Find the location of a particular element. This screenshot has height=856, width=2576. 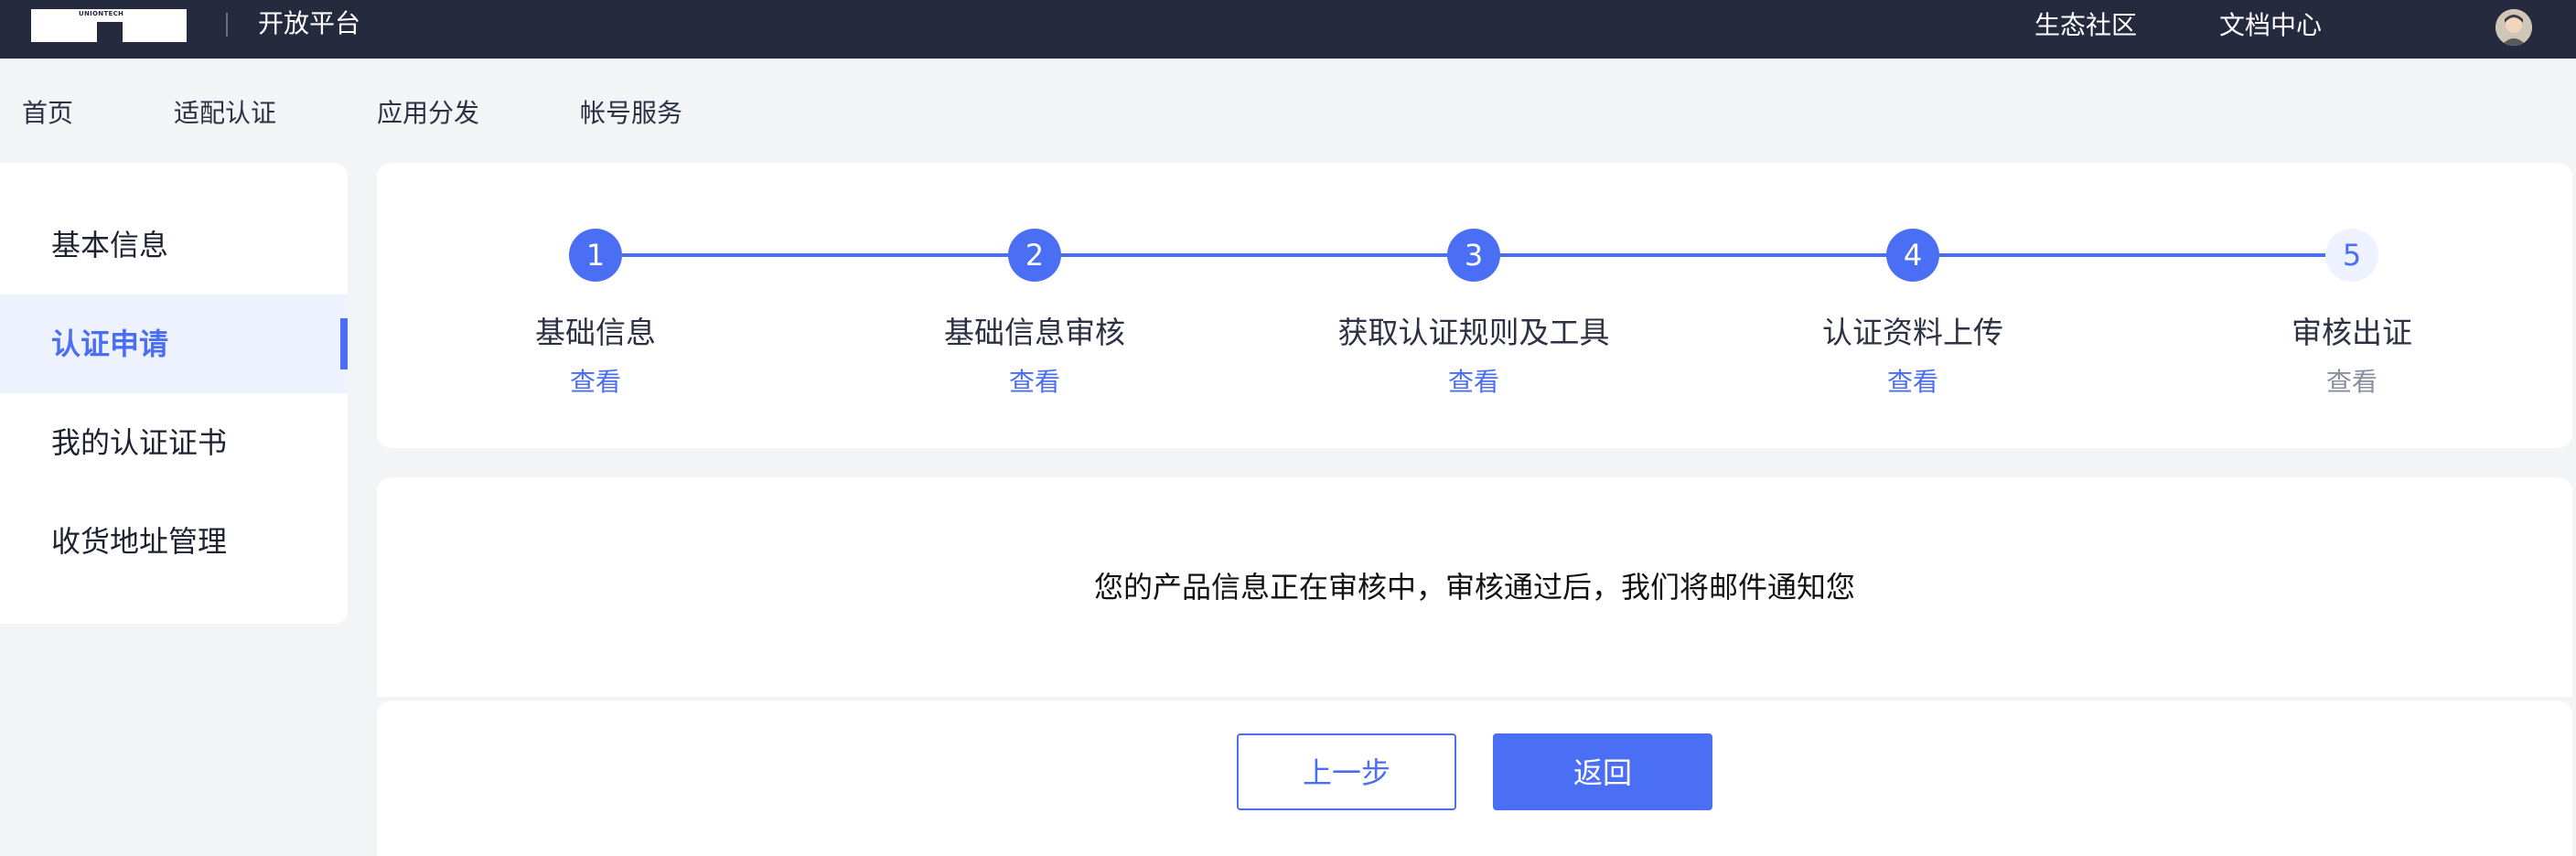

step-3-title: 获取认证规则及工具 is located at coordinates (1473, 332).